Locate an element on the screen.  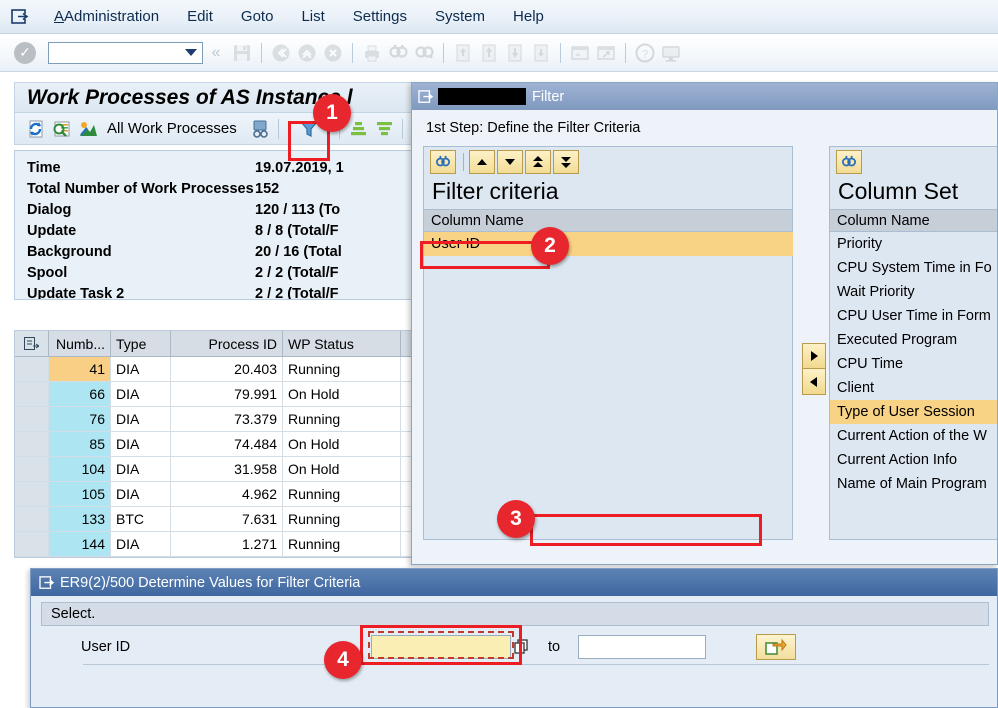
column-set-item: CPU User Time in Form is located at coordinates (913, 316).